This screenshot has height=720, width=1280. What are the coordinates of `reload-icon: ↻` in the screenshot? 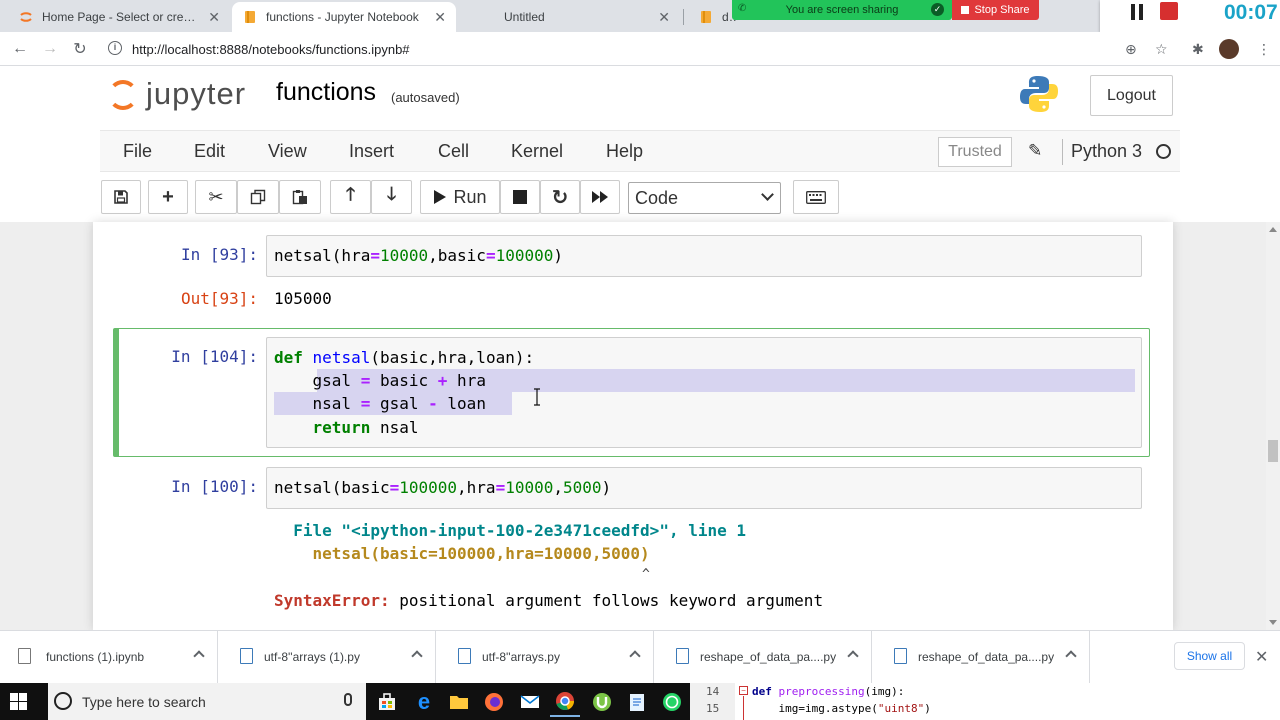 It's located at (80, 49).